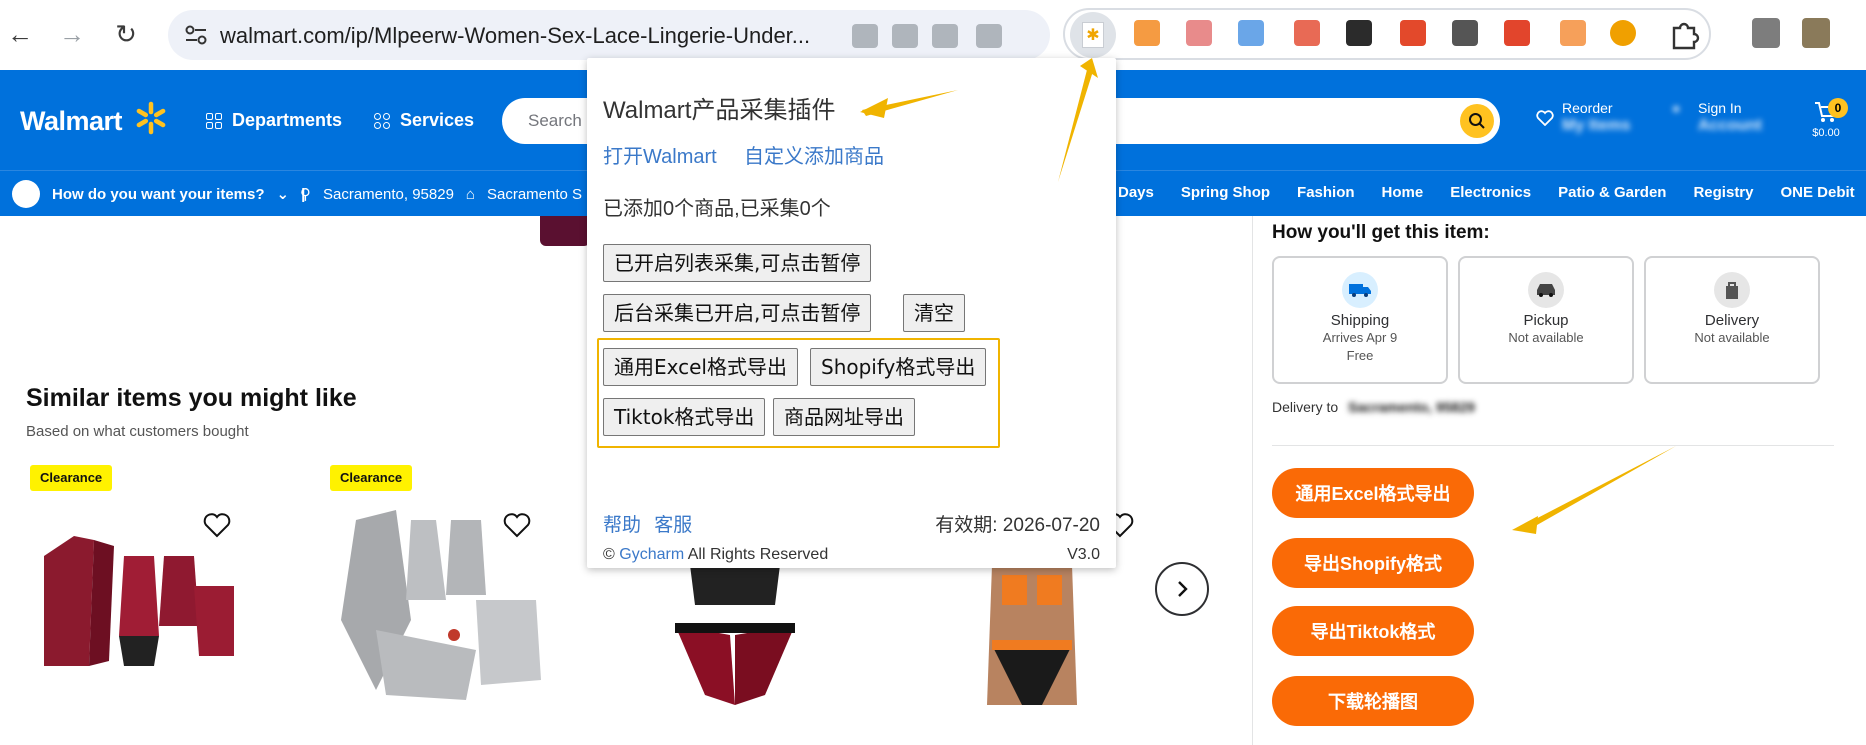 The width and height of the screenshot is (1866, 745). What do you see at coordinates (1838, 108) in the screenshot?
I see `cart-count-badge: 0` at bounding box center [1838, 108].